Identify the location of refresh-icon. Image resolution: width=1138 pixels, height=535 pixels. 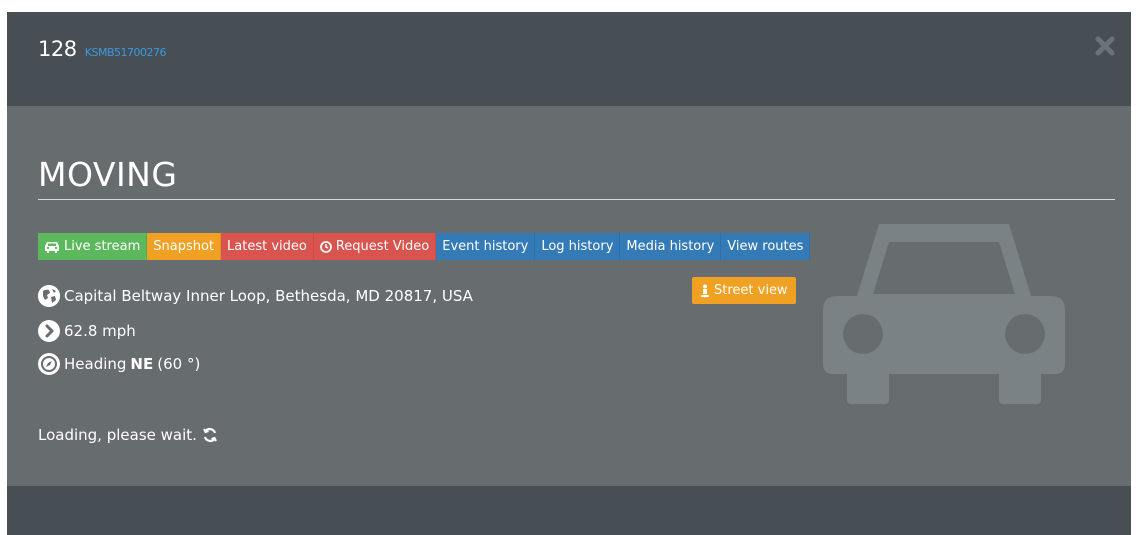
(210, 435).